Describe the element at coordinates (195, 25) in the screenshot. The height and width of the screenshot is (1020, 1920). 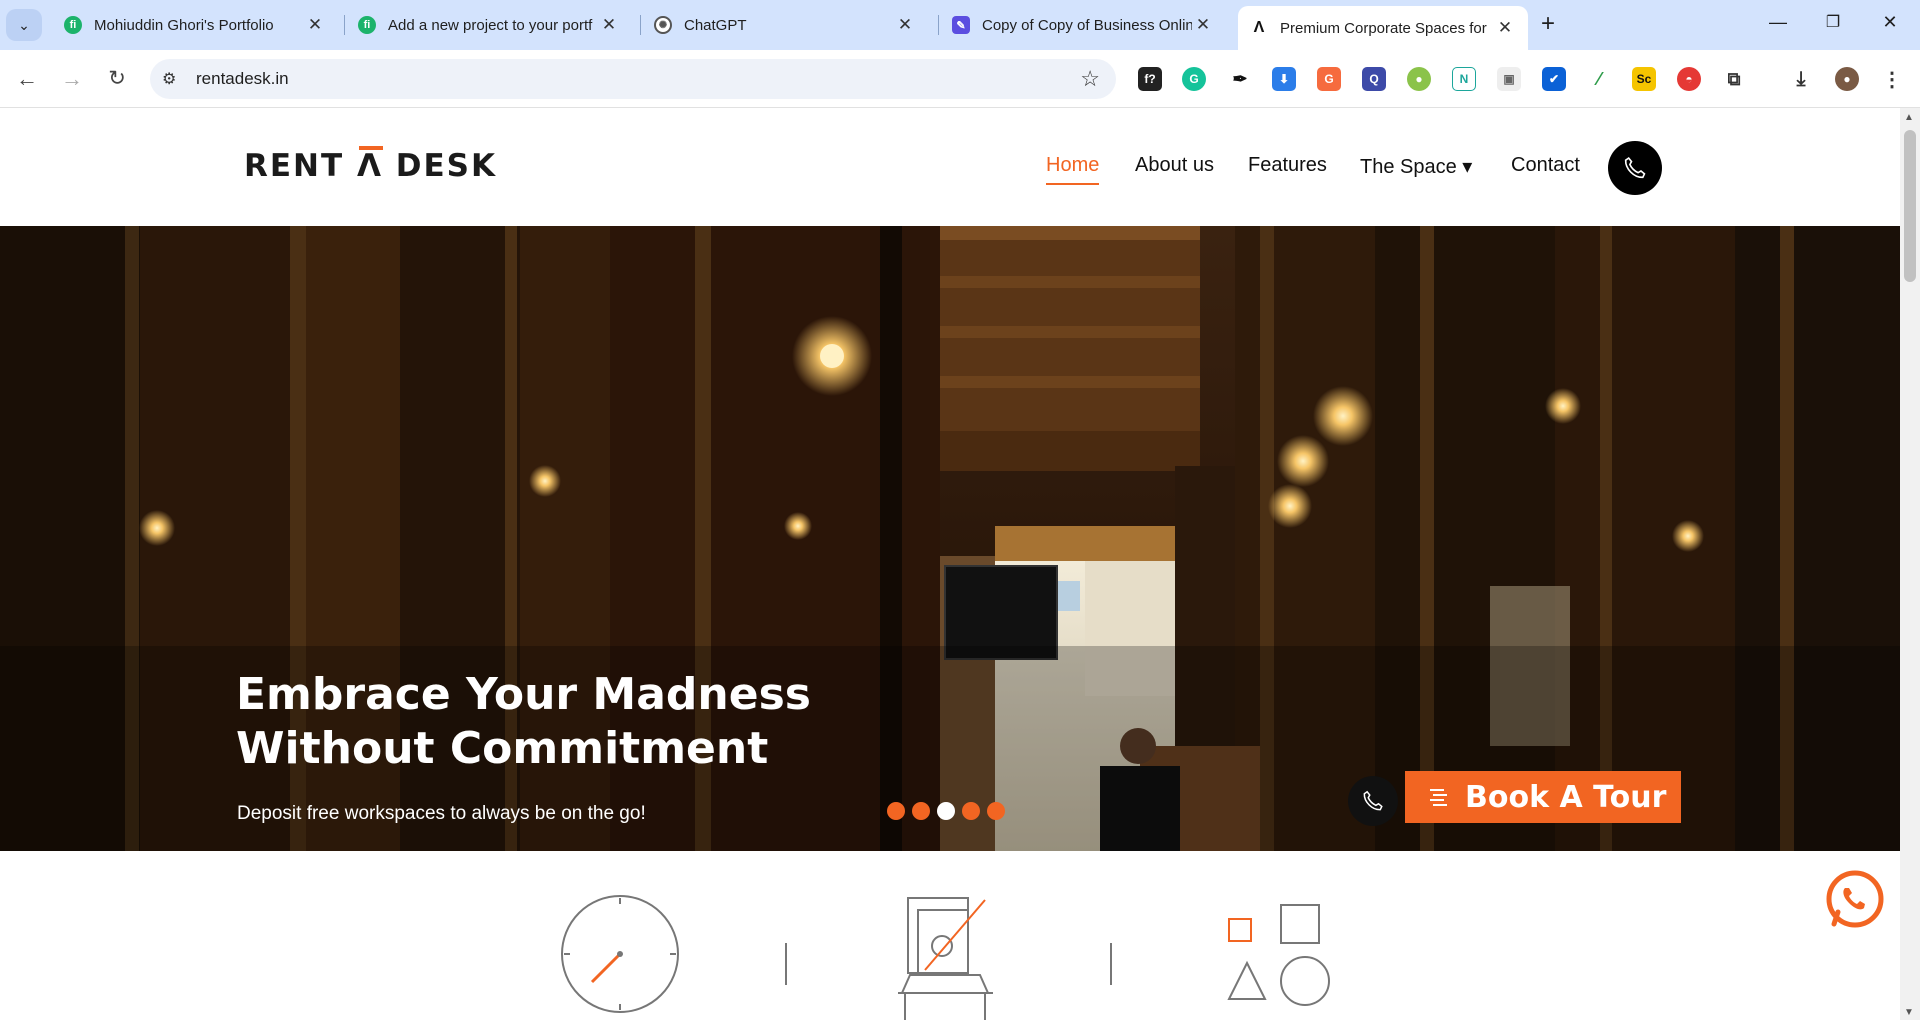
I see `tab-portfolio: fi Mohiuddin Ghori's Portfolio ✕` at that location.